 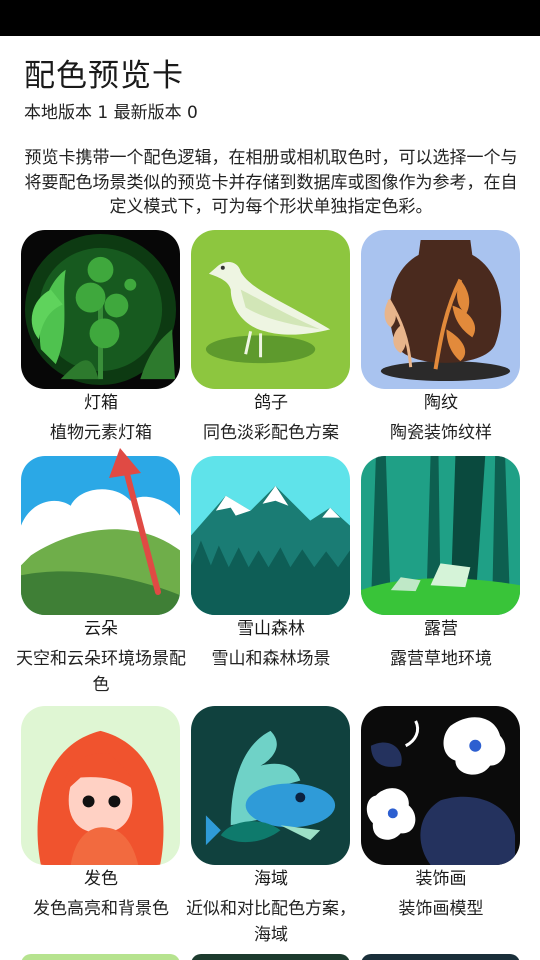 What do you see at coordinates (271, 659) in the screenshot?
I see `card-description: 雪山和森林场景` at bounding box center [271, 659].